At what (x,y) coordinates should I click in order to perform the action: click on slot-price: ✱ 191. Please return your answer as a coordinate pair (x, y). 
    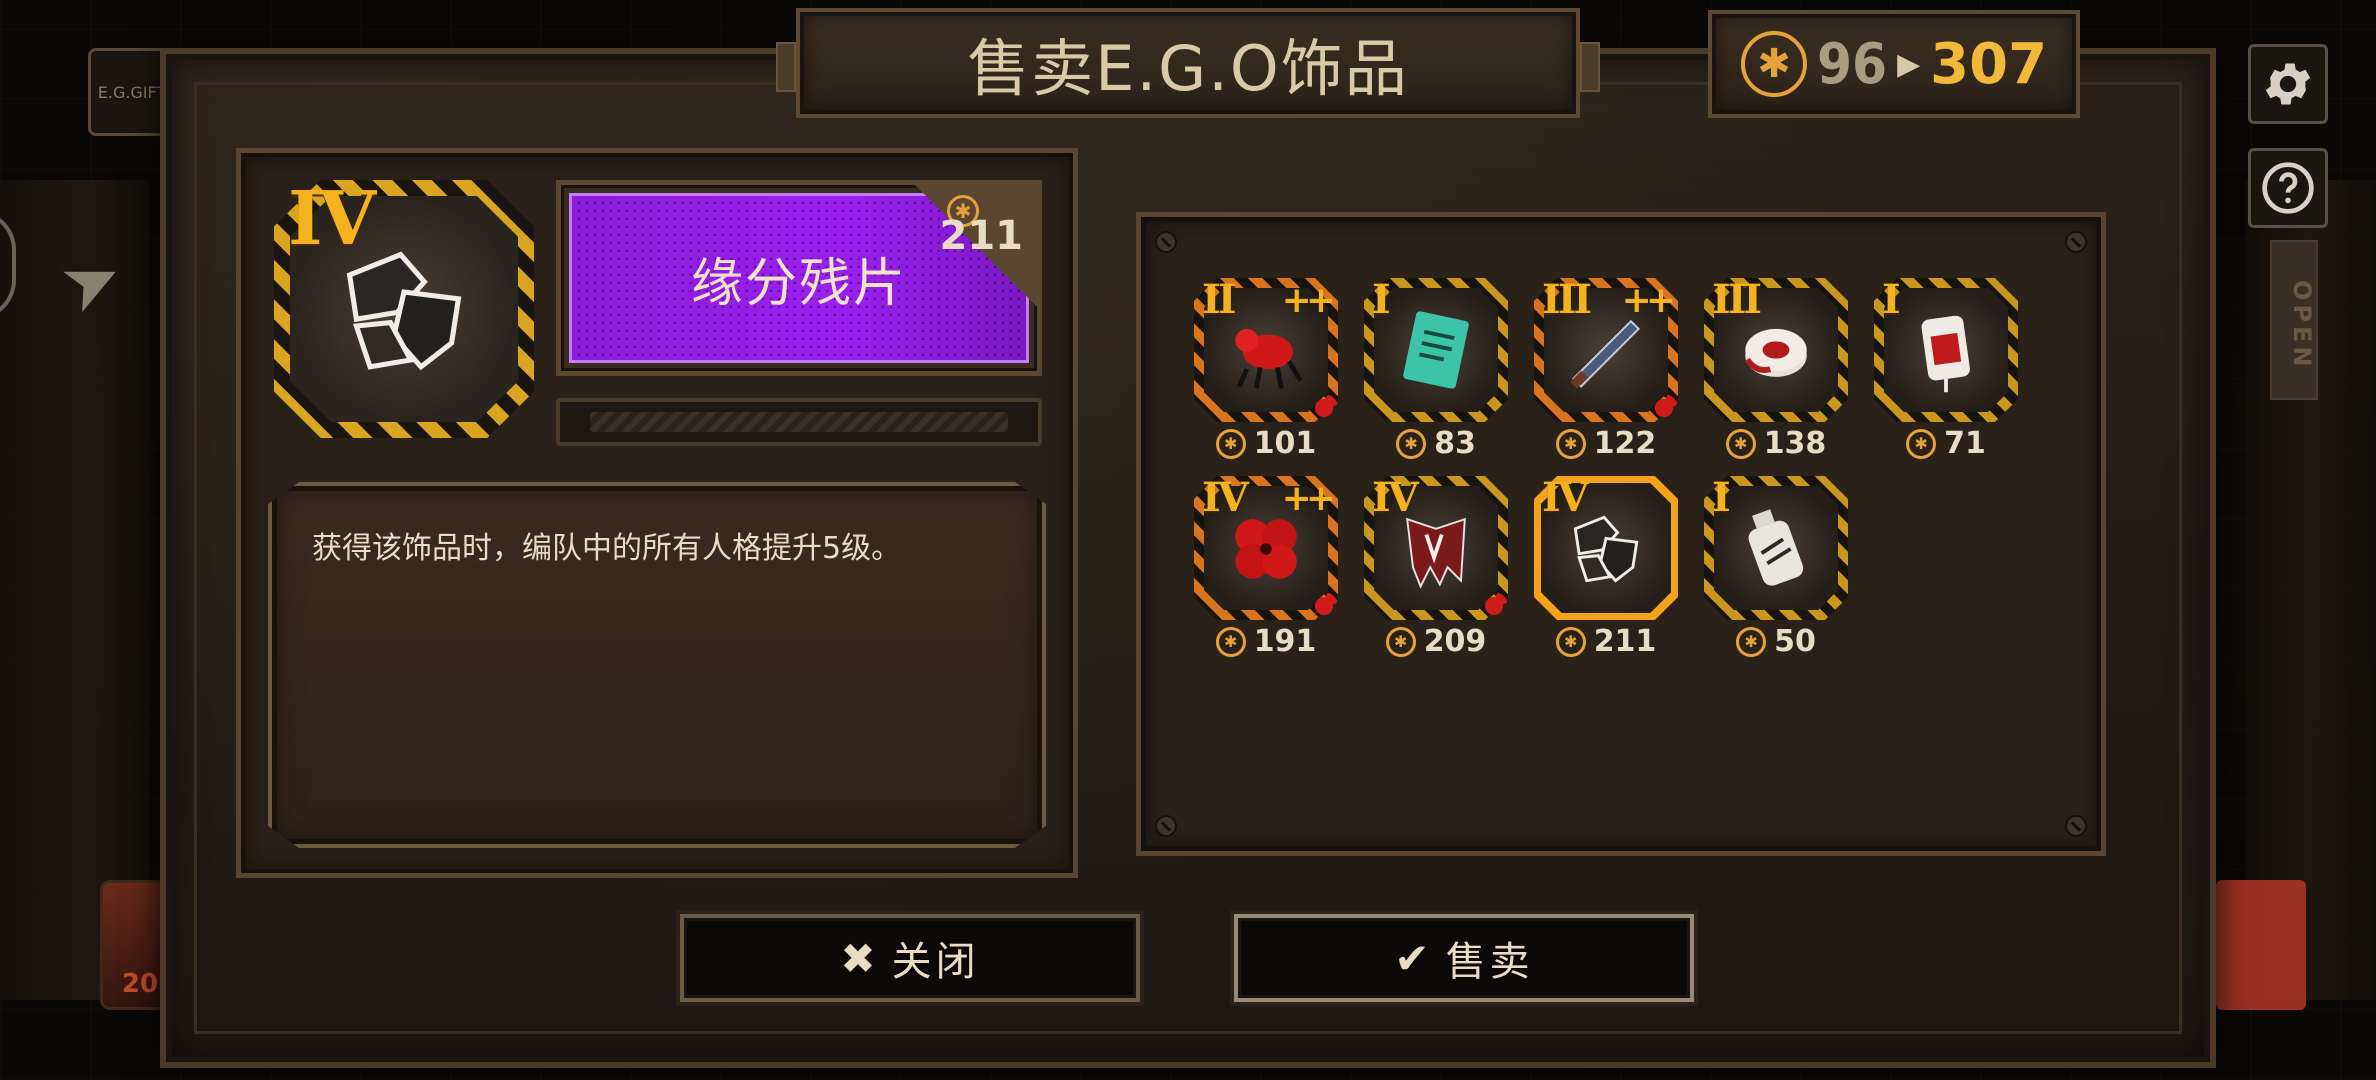
    Looking at the image, I should click on (1266, 641).